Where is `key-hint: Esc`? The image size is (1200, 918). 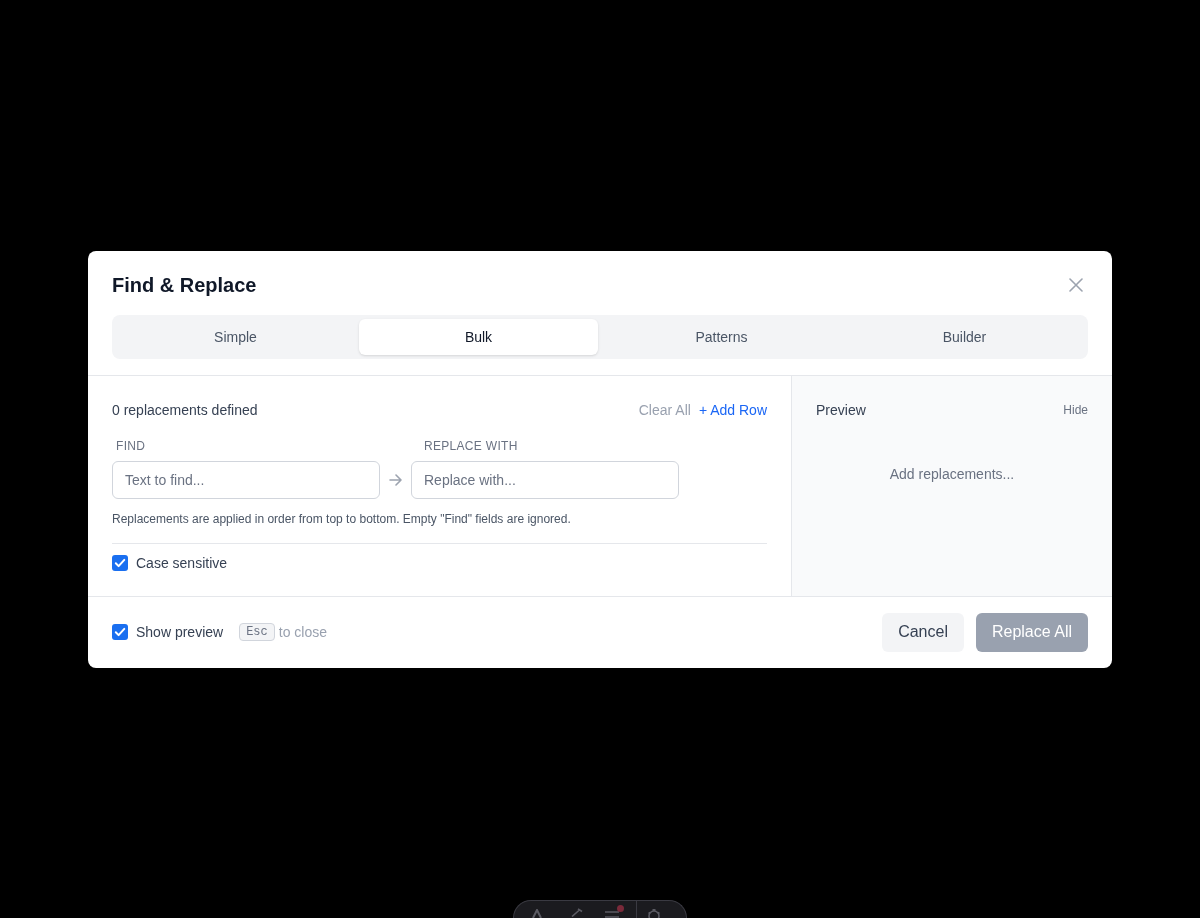
key-hint: Esc is located at coordinates (257, 632).